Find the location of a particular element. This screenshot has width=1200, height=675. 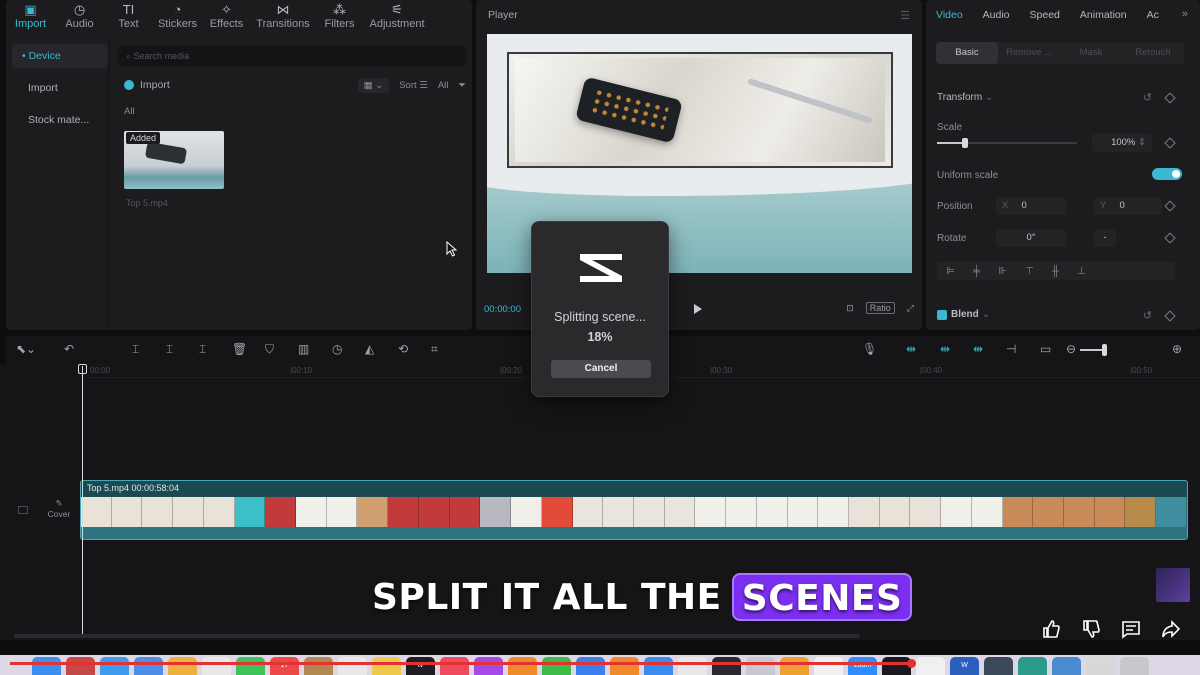

scale-keyframe-icon is located at coordinates (1170, 143).